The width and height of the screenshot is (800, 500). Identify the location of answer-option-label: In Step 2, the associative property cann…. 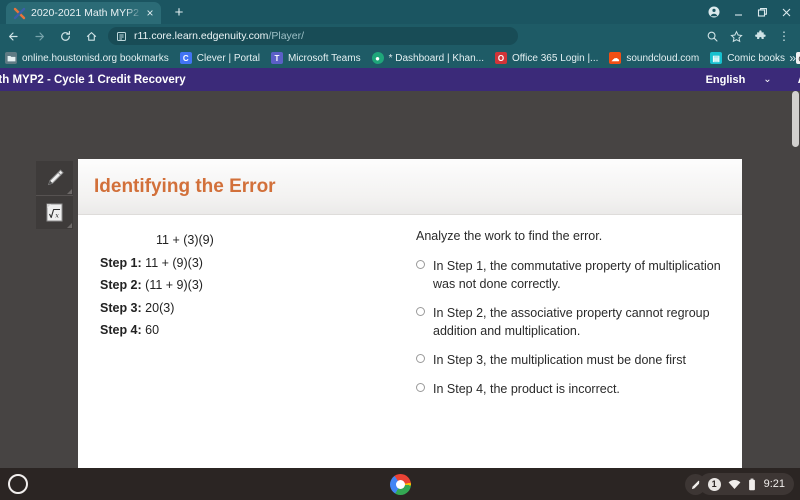
(571, 322).